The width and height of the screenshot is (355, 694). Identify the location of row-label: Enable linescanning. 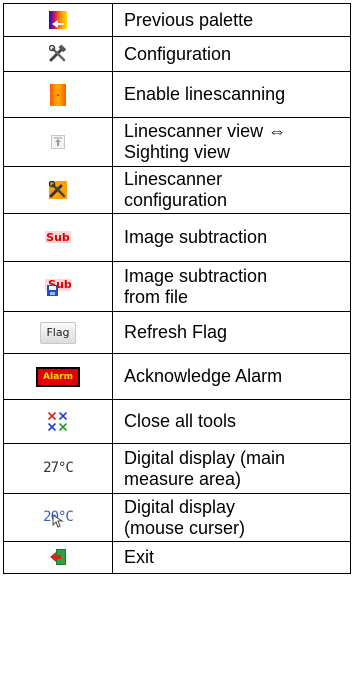
(231, 94).